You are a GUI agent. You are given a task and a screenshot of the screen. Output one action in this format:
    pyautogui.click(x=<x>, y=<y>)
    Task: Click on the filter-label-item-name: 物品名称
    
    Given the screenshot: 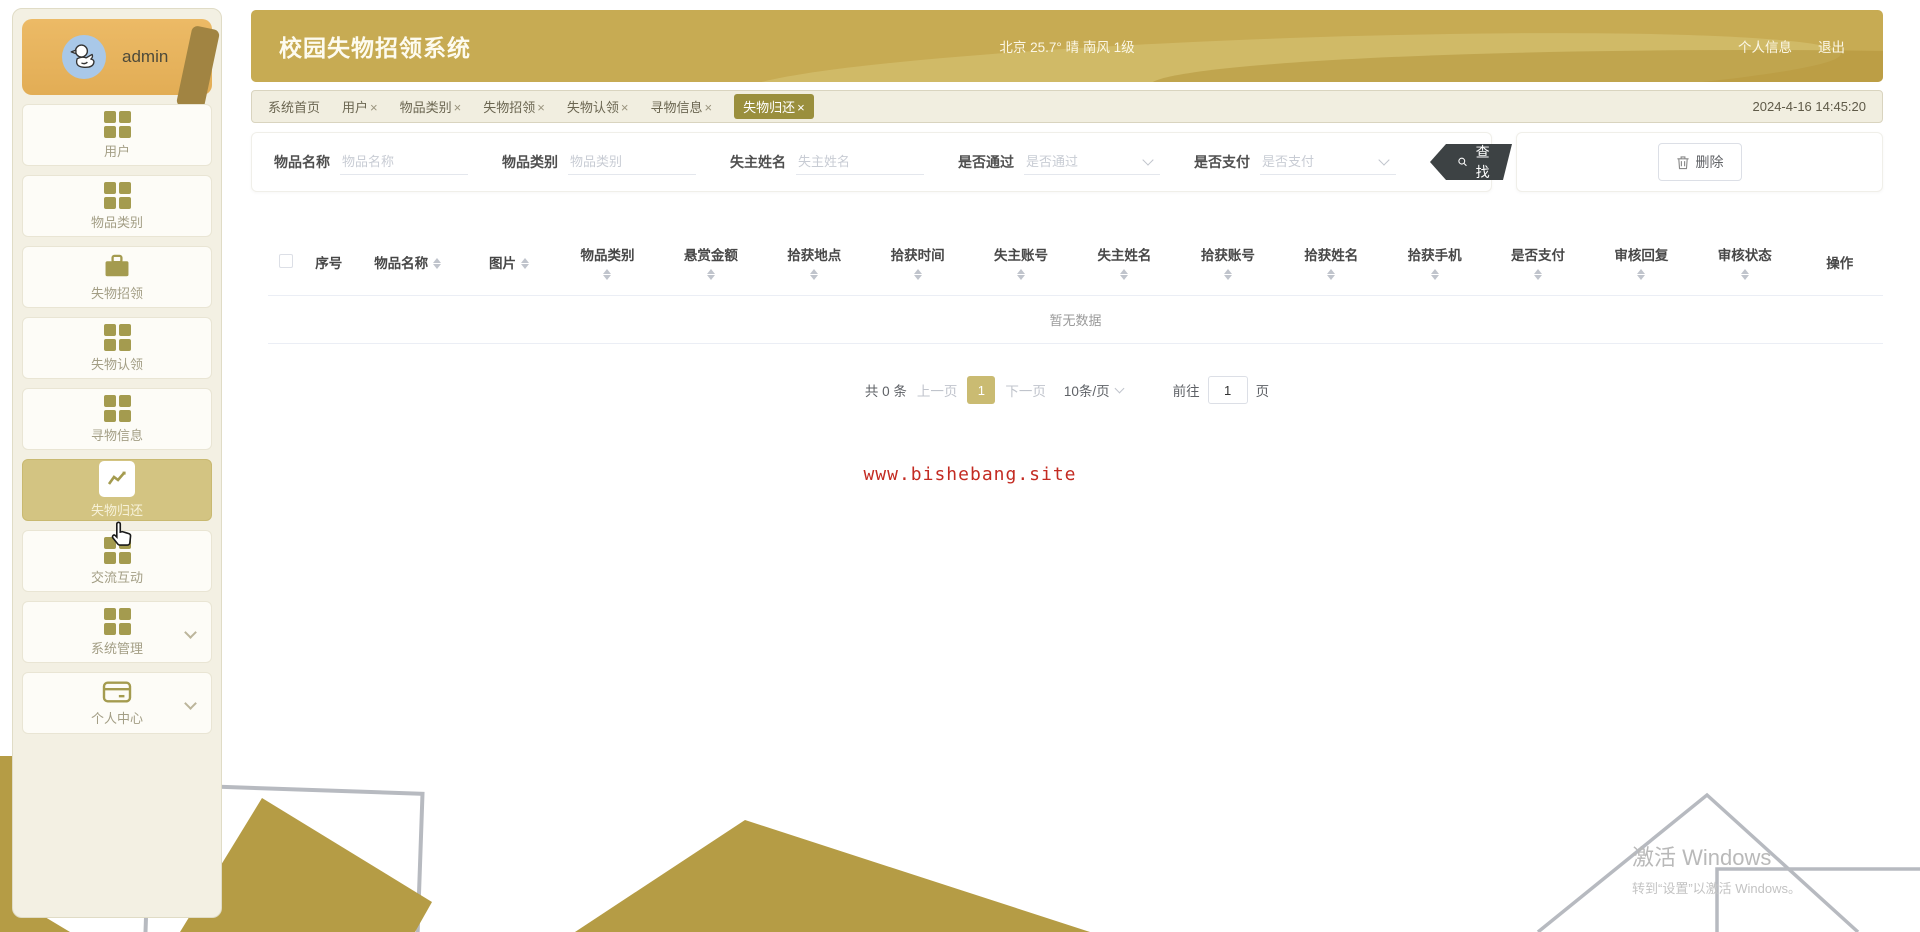 What is the action you would take?
    pyautogui.click(x=302, y=162)
    